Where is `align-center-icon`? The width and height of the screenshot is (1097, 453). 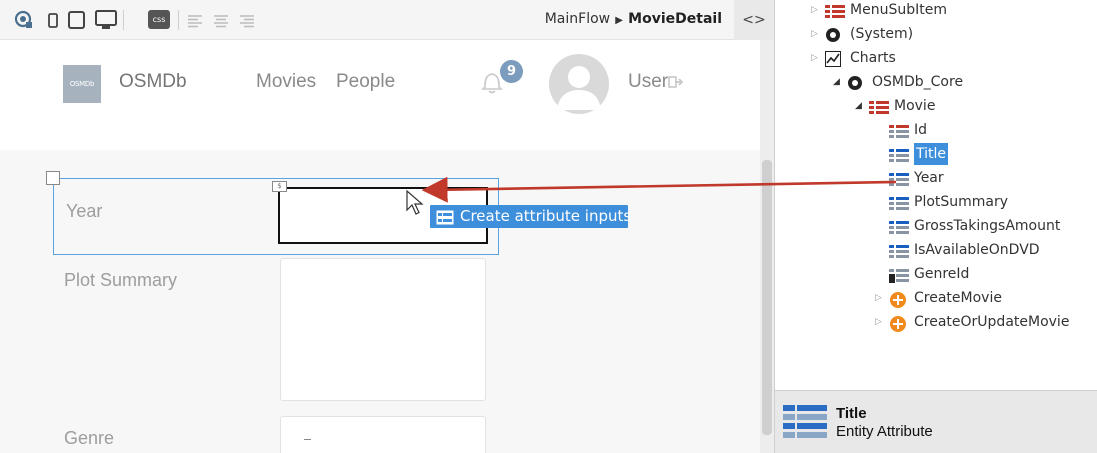
align-center-icon is located at coordinates (221, 22).